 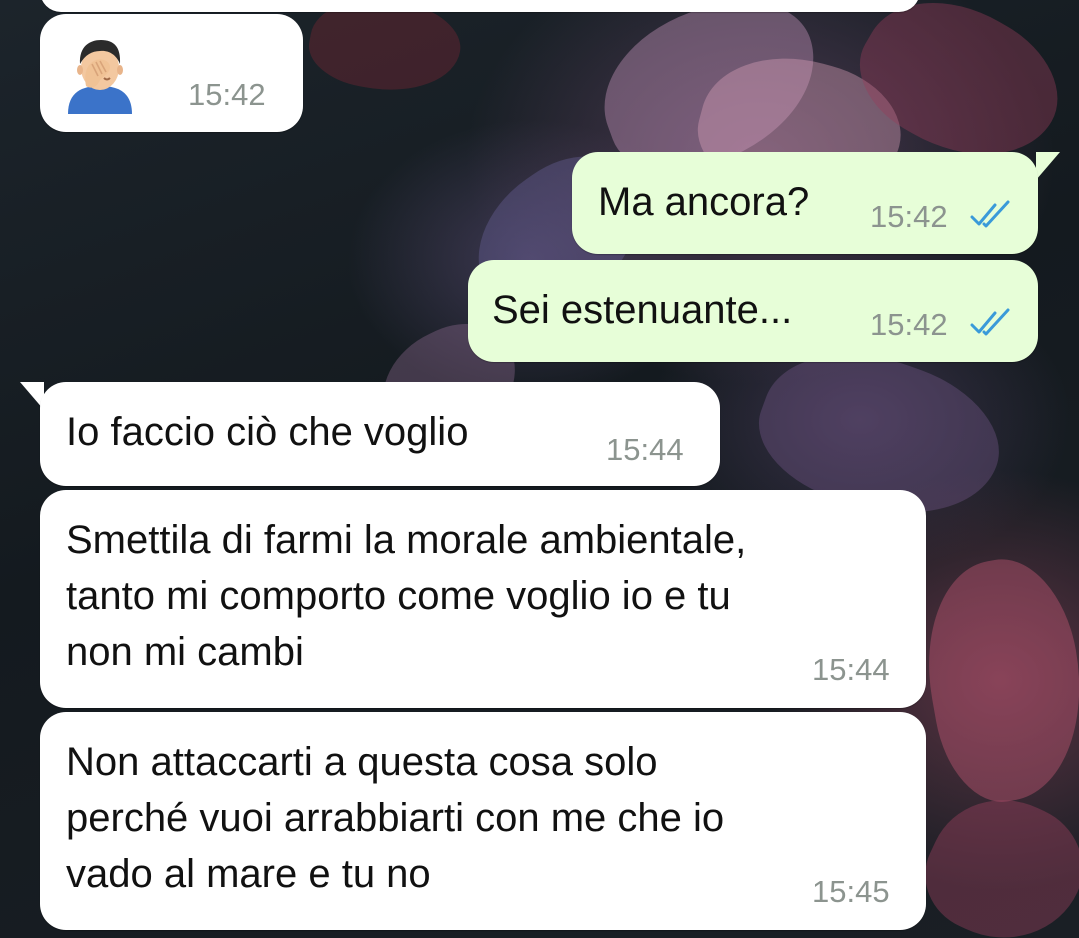 I want to click on facepalm-man-emoji-icon, so click(x=100, y=74).